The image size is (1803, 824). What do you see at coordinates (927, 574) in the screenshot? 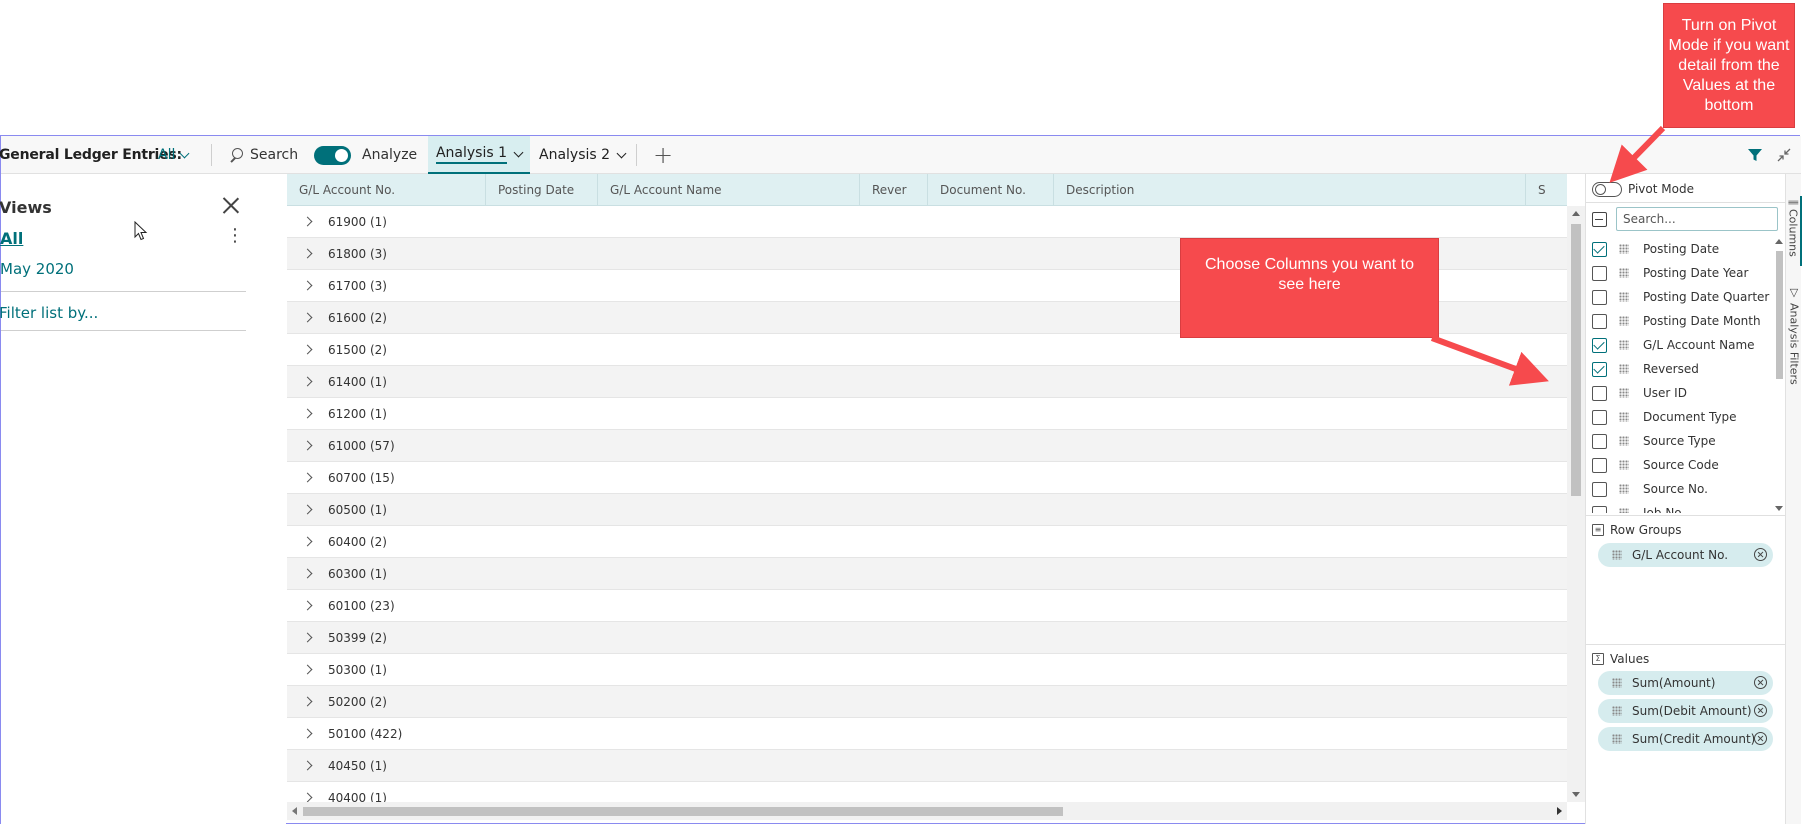
I see `table-row: 60300 (1)` at bounding box center [927, 574].